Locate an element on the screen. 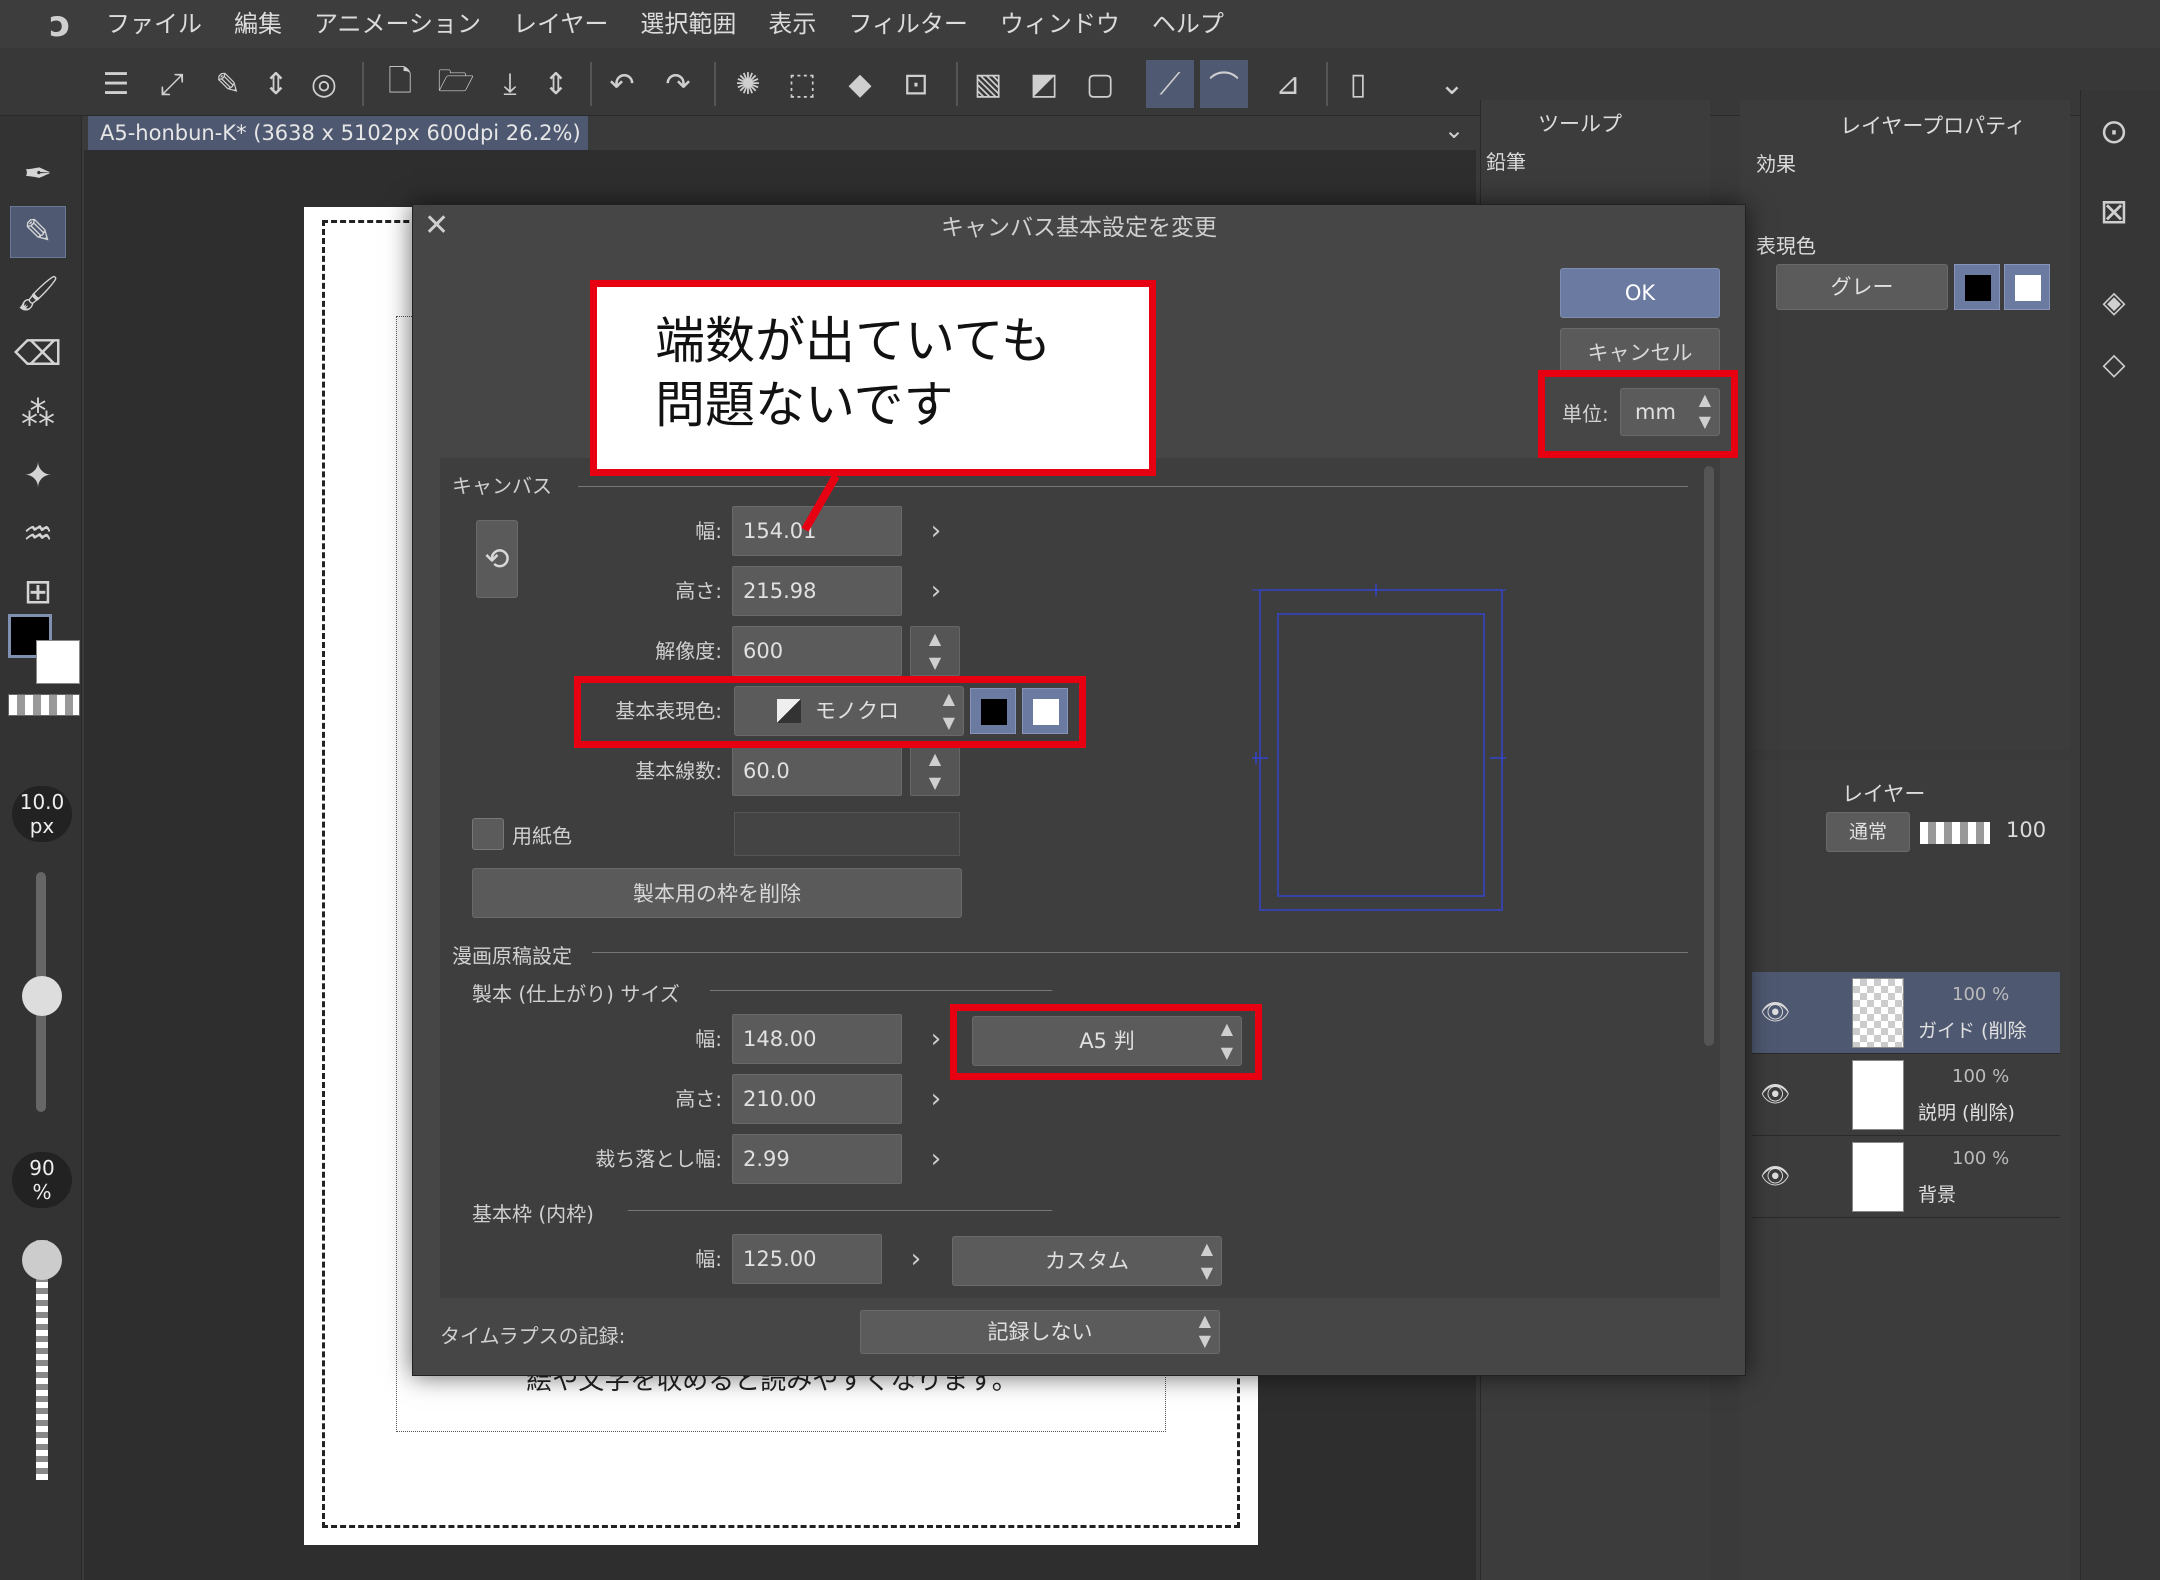  layer-row: 👁 100 % ガイド (削除 is located at coordinates (1906, 1013).